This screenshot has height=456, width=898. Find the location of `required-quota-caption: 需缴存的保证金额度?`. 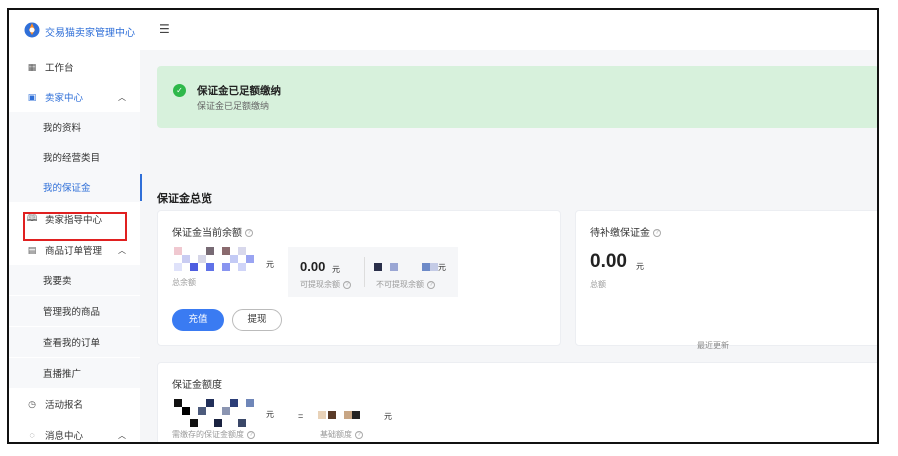

required-quota-caption: 需缴存的保证金额度? is located at coordinates (213, 434).